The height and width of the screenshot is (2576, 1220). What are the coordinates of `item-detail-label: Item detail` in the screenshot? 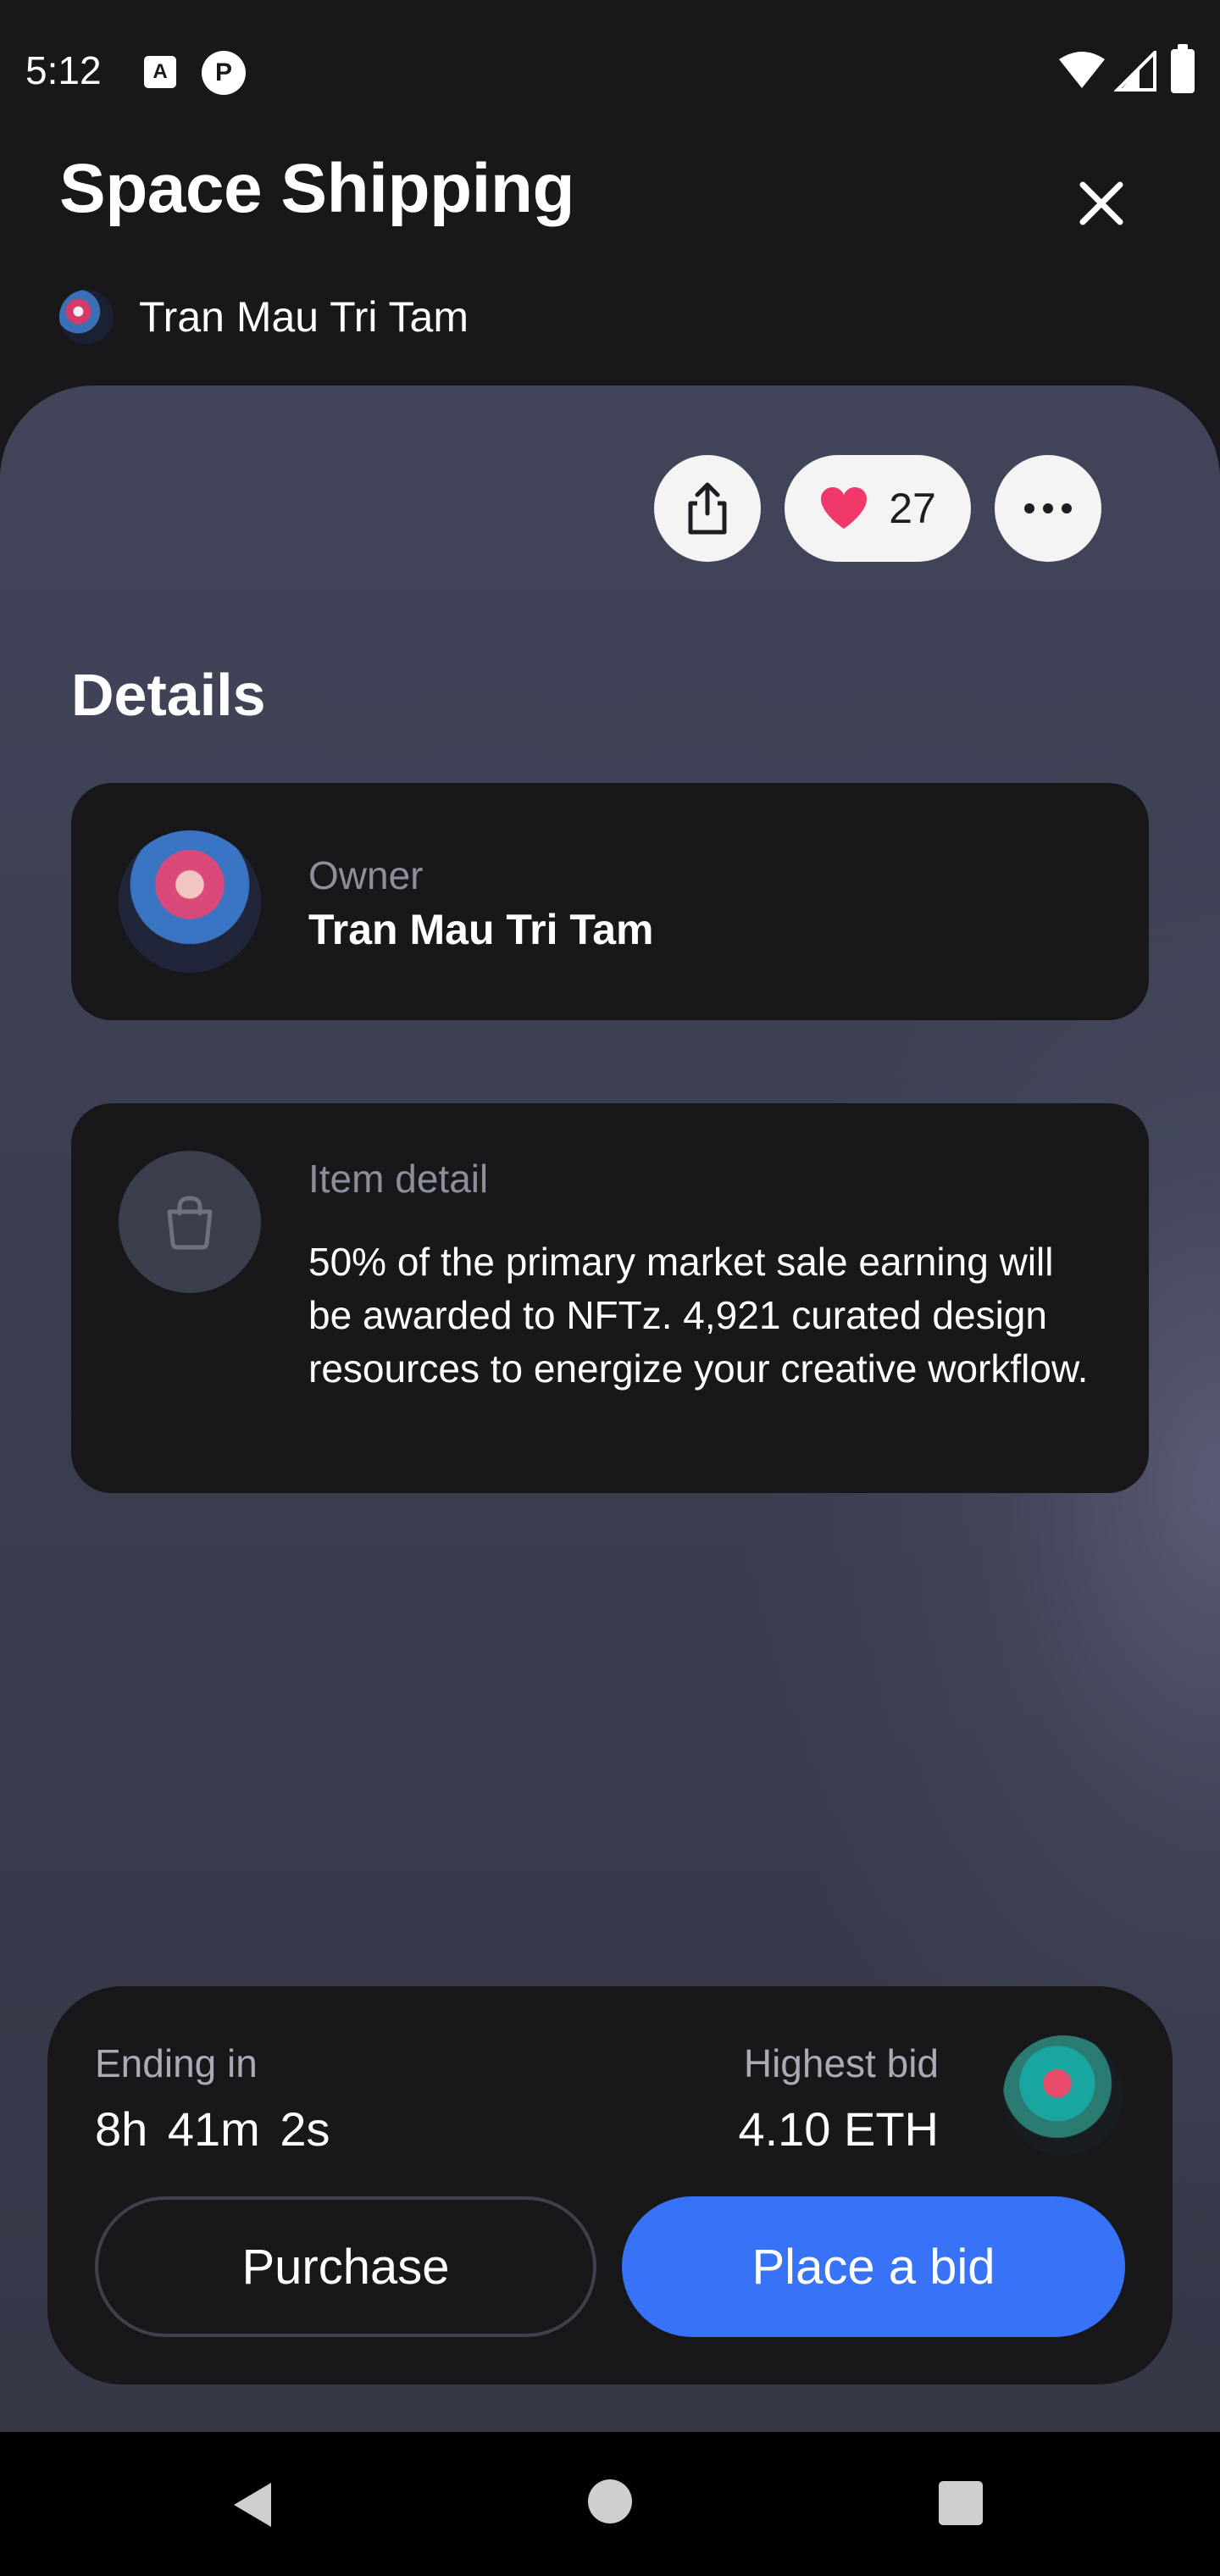 It's located at (398, 1179).